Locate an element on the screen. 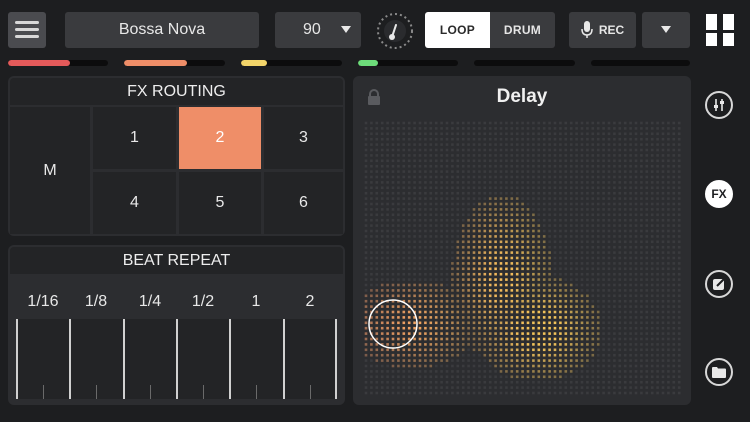 The image size is (750, 422). genre-selector: Bossa Nova is located at coordinates (162, 30).